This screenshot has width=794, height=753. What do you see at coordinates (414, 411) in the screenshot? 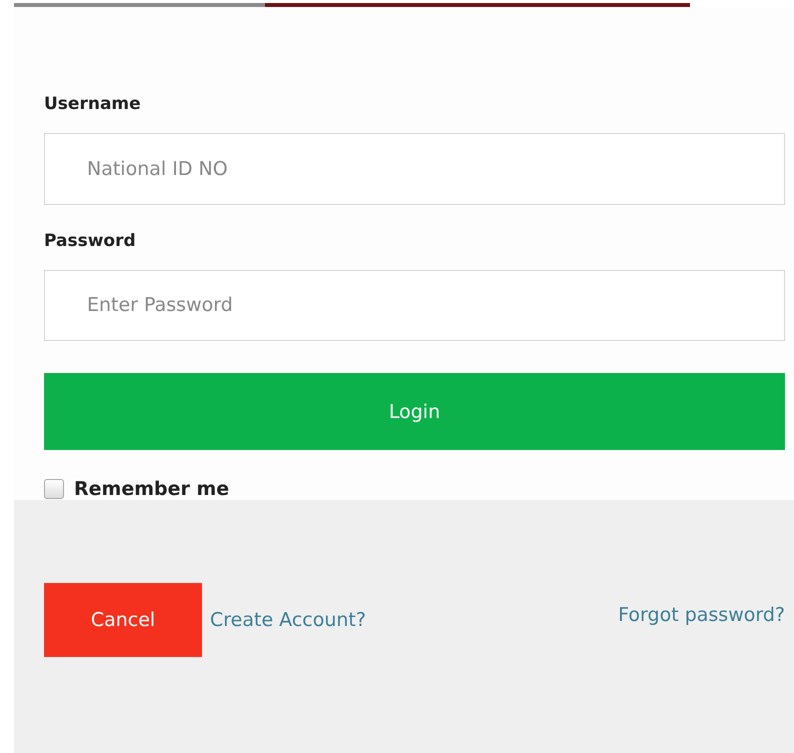
I see `login-button: Login` at bounding box center [414, 411].